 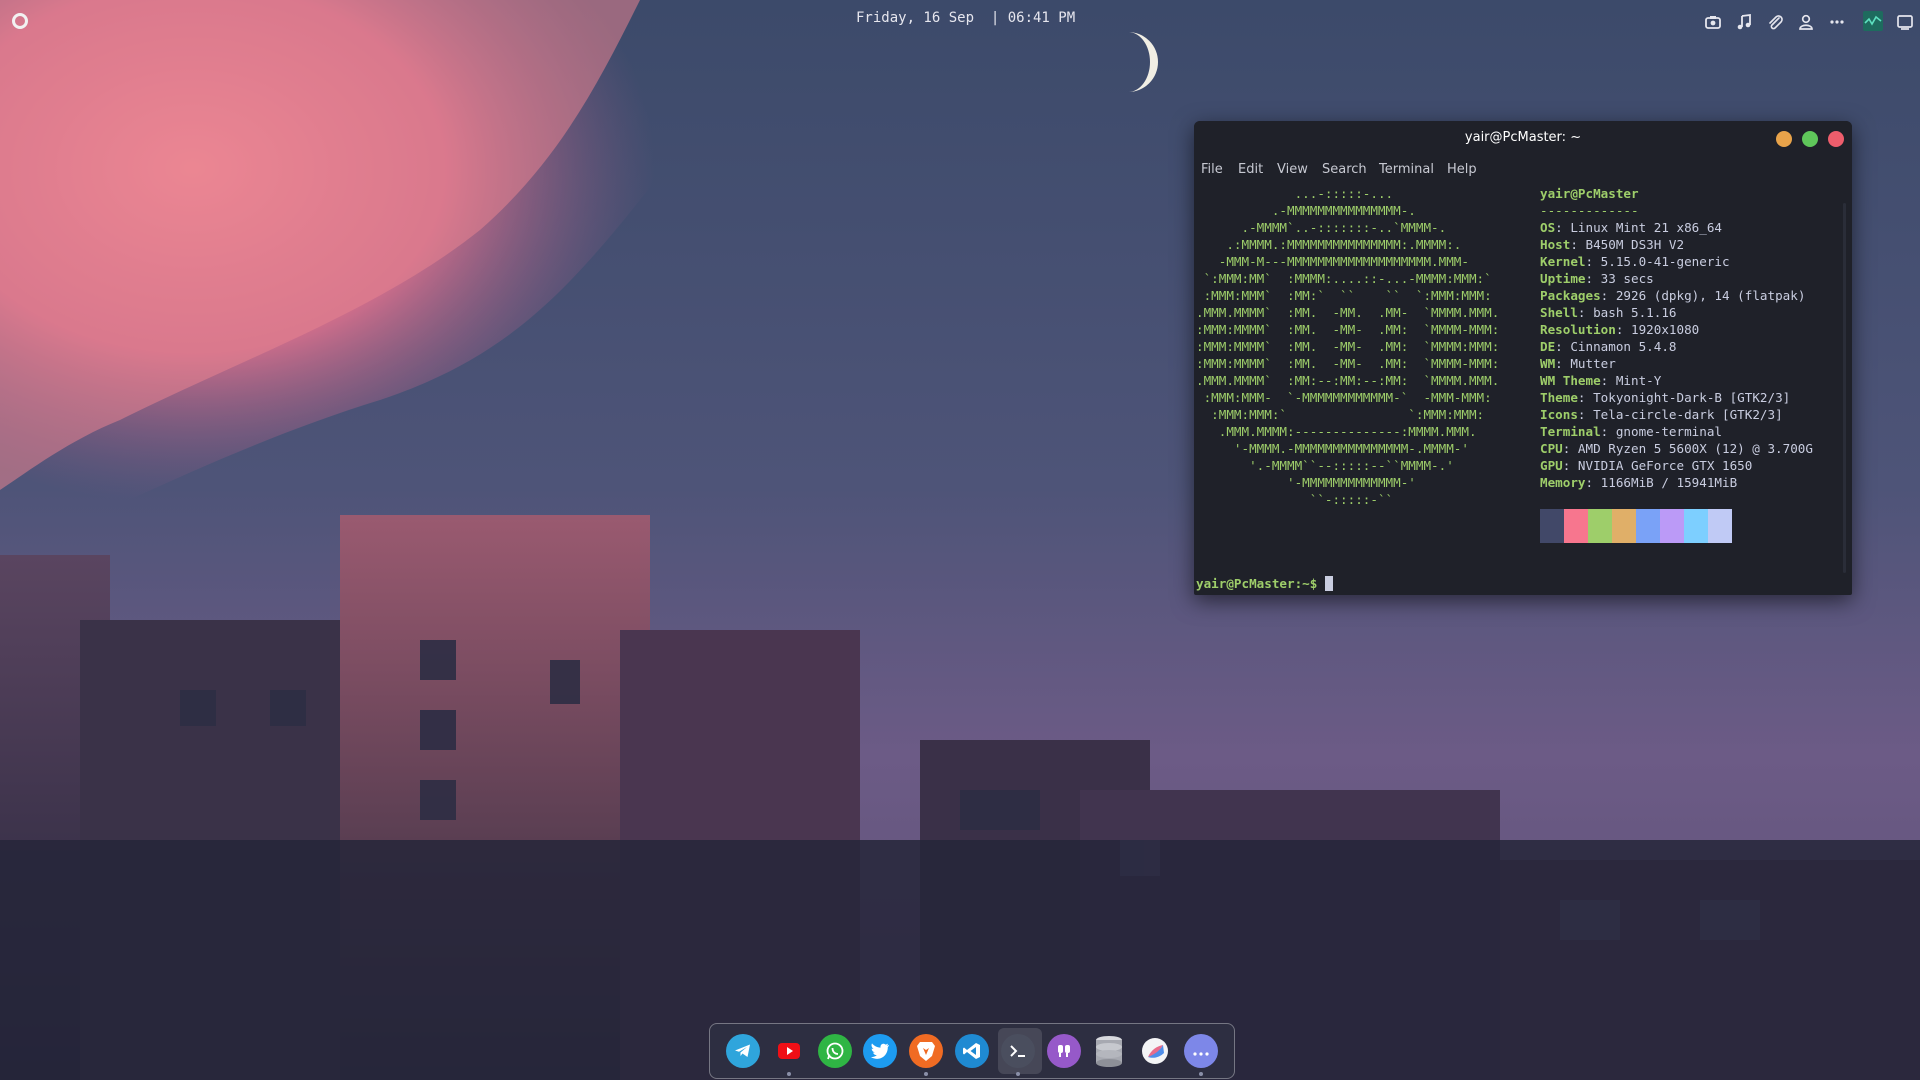 What do you see at coordinates (1017, 1051) in the screenshot?
I see `terminal-icon` at bounding box center [1017, 1051].